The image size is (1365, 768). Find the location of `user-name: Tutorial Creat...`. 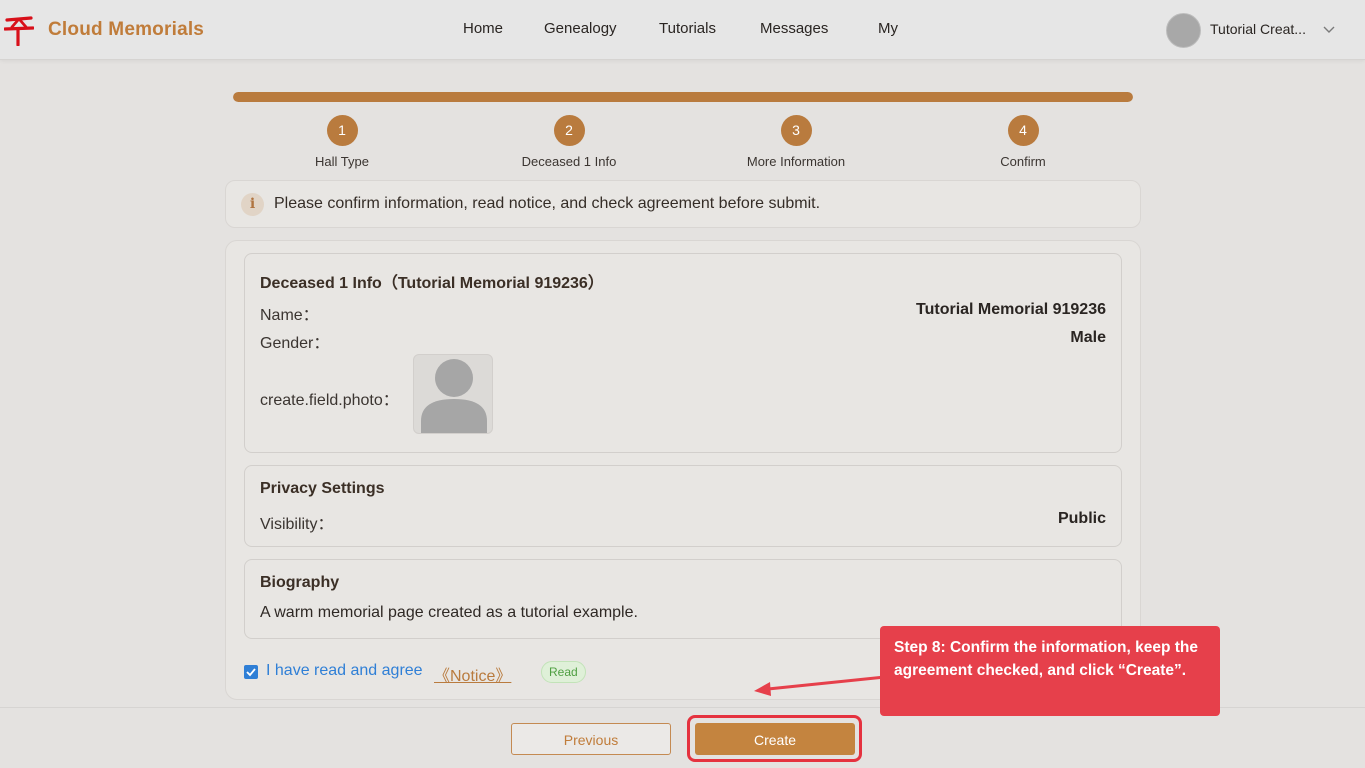

user-name: Tutorial Creat... is located at coordinates (1262, 29).